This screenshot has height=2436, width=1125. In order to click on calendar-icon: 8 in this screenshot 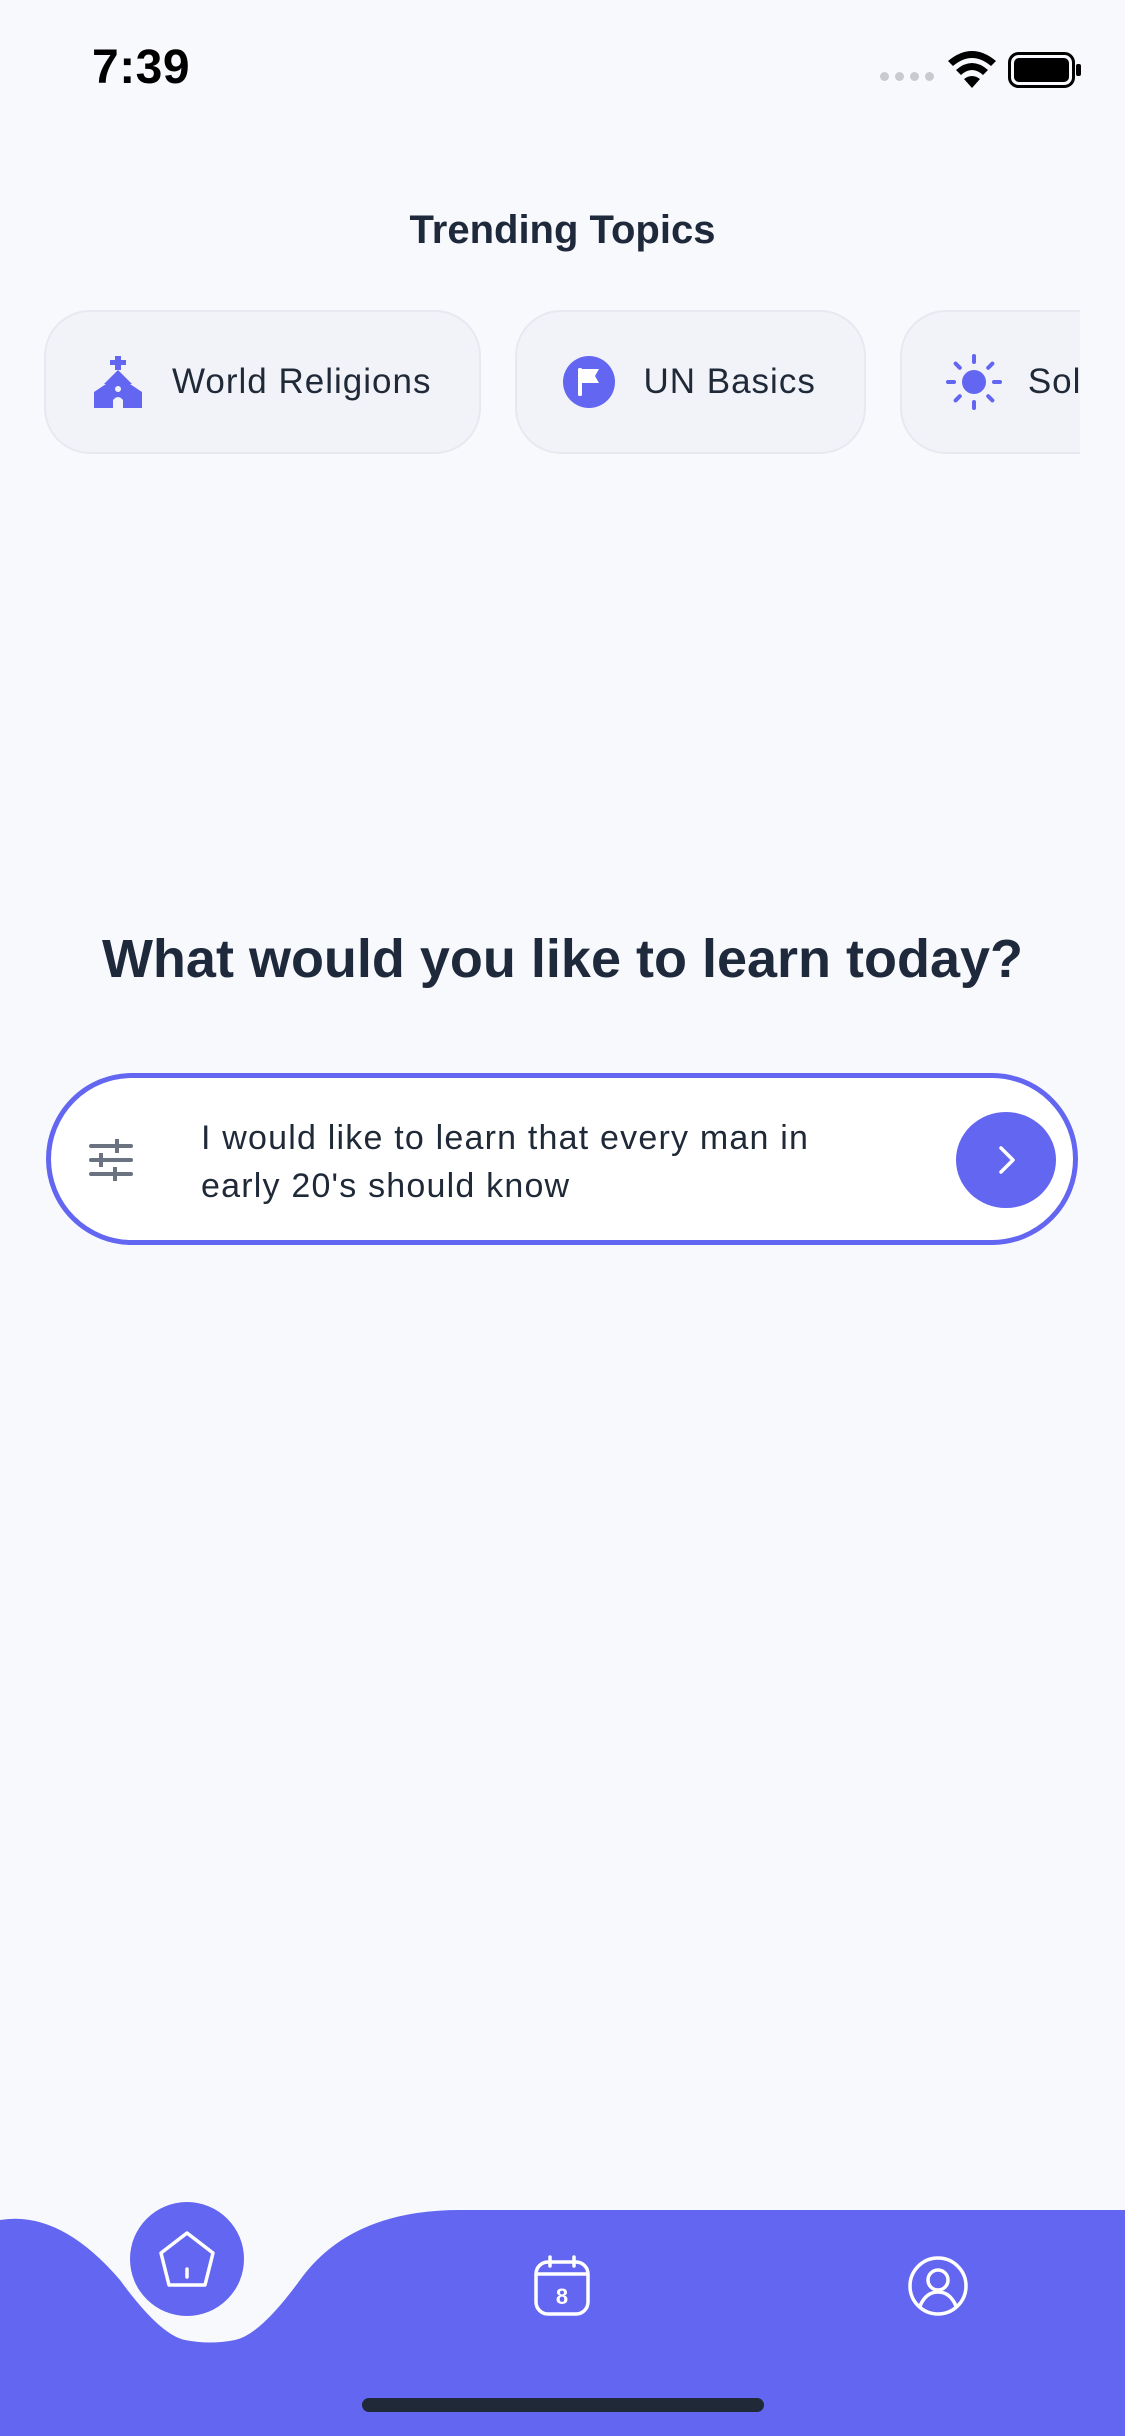, I will do `click(562, 2285)`.